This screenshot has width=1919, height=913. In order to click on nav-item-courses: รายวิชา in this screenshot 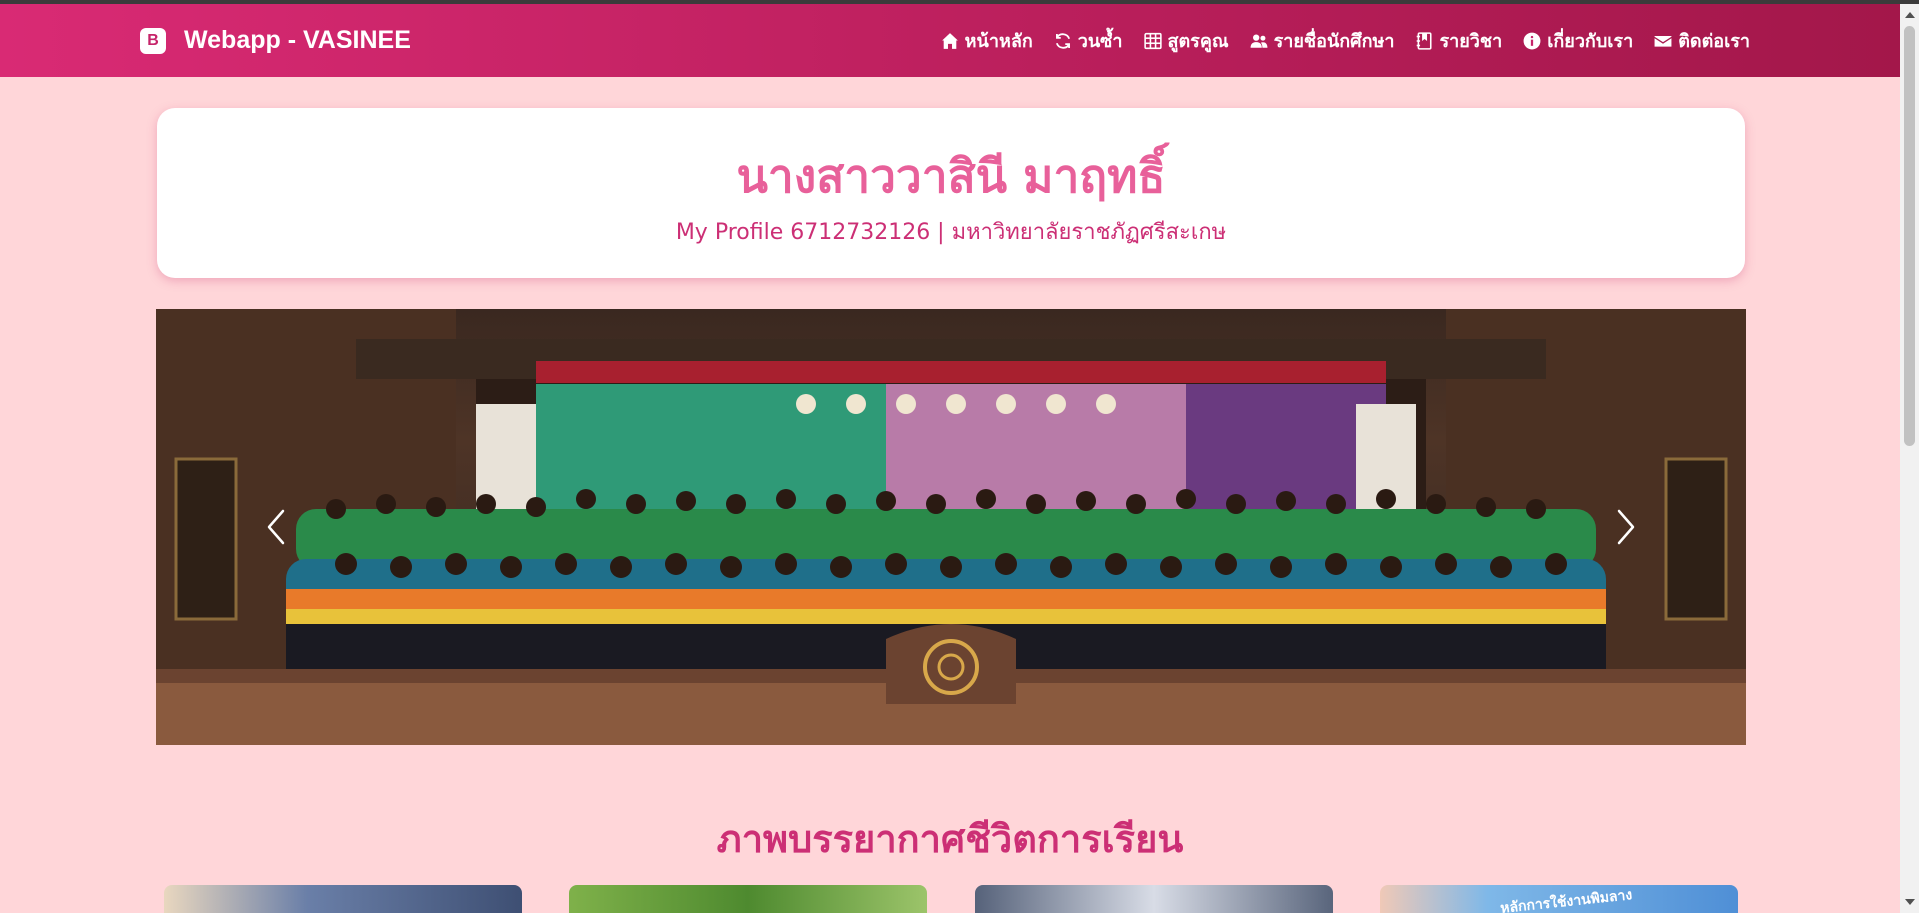, I will do `click(1458, 40)`.